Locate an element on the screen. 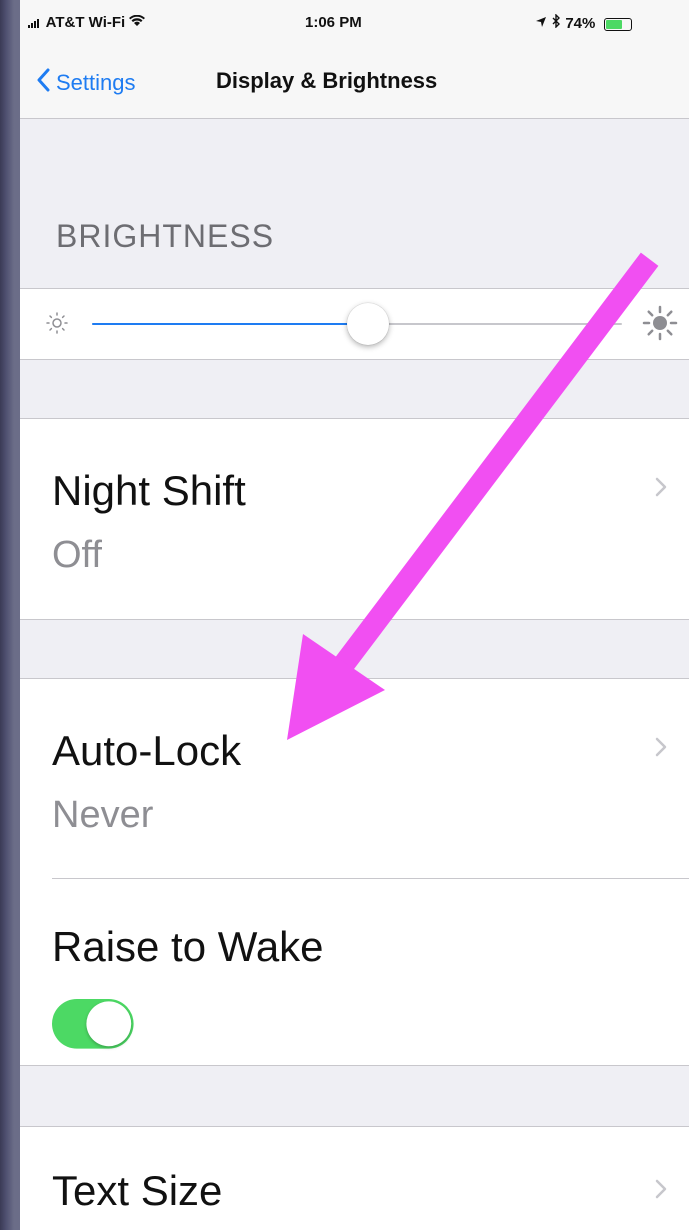  annotation-arrow-head is located at coordinates (336, 687).